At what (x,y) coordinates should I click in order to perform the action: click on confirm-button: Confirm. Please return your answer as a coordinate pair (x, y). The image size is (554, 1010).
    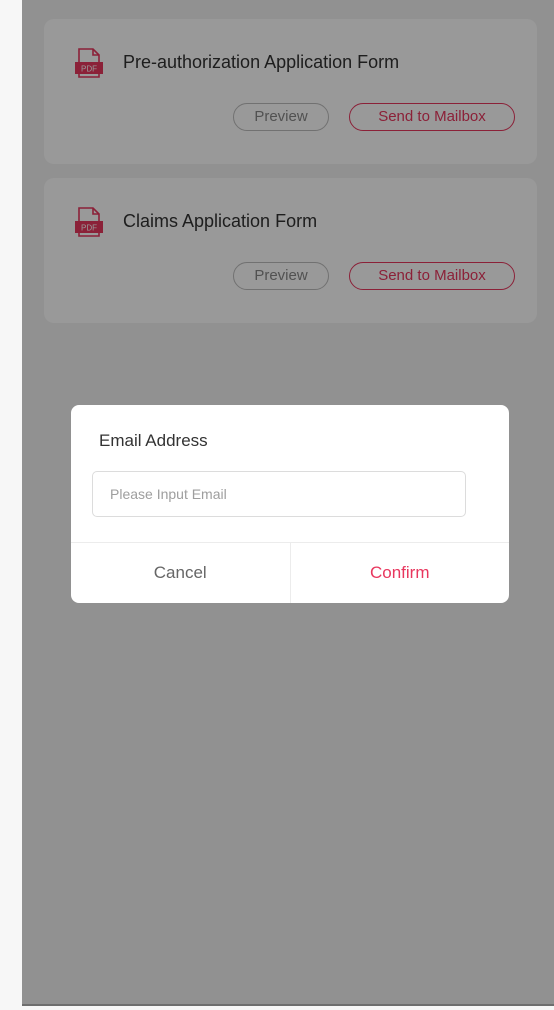
    Looking at the image, I should click on (400, 573).